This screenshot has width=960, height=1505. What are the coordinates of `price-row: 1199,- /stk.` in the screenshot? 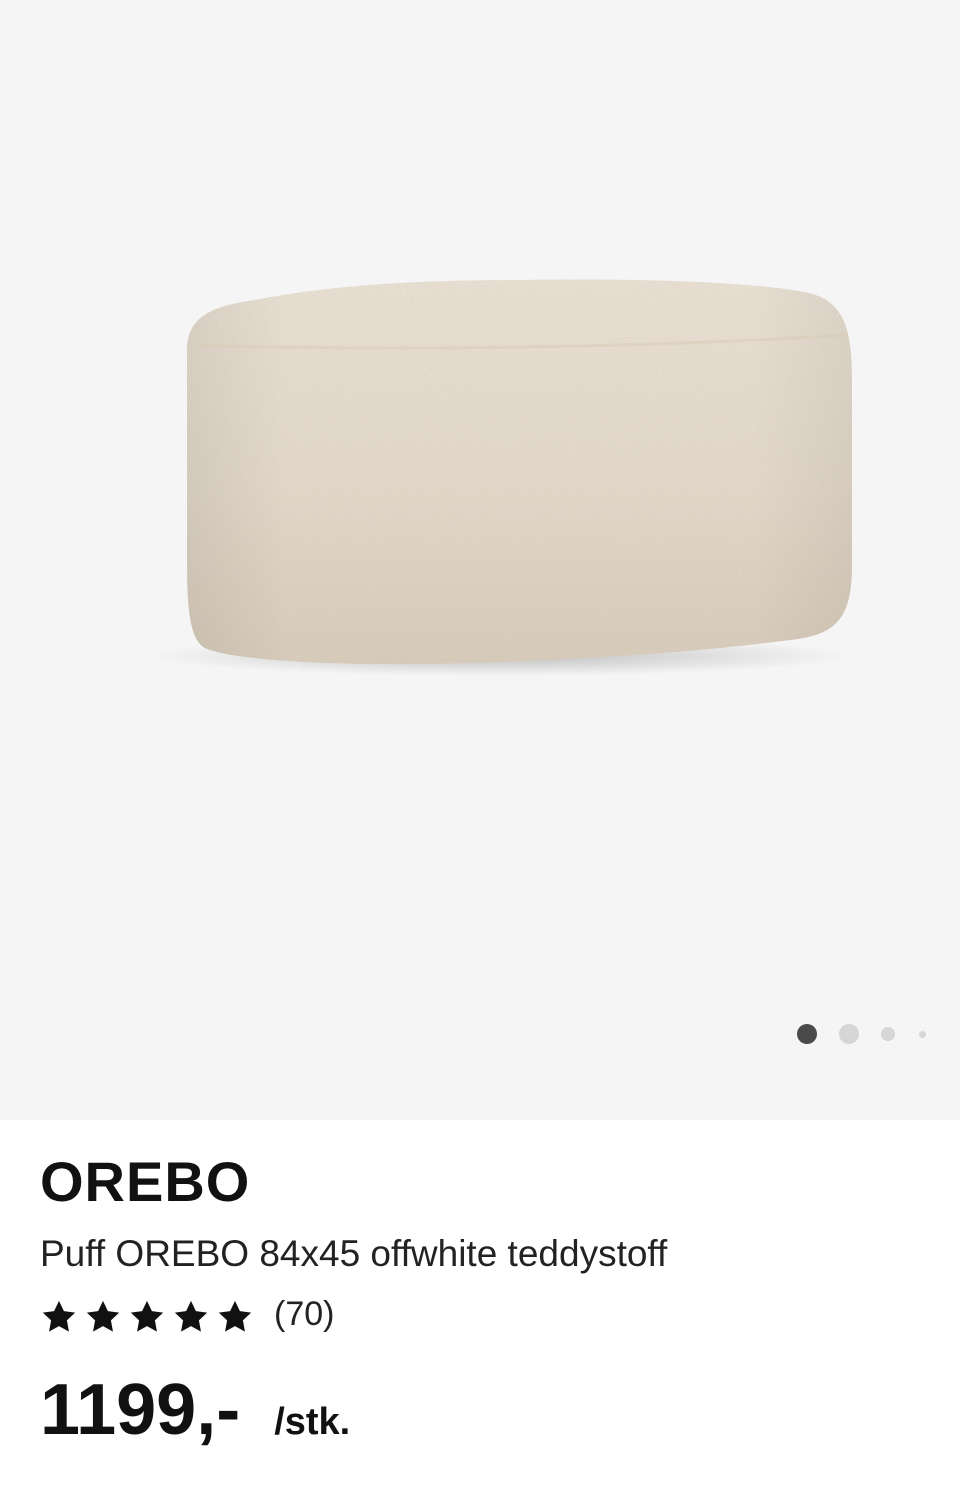 It's located at (195, 1410).